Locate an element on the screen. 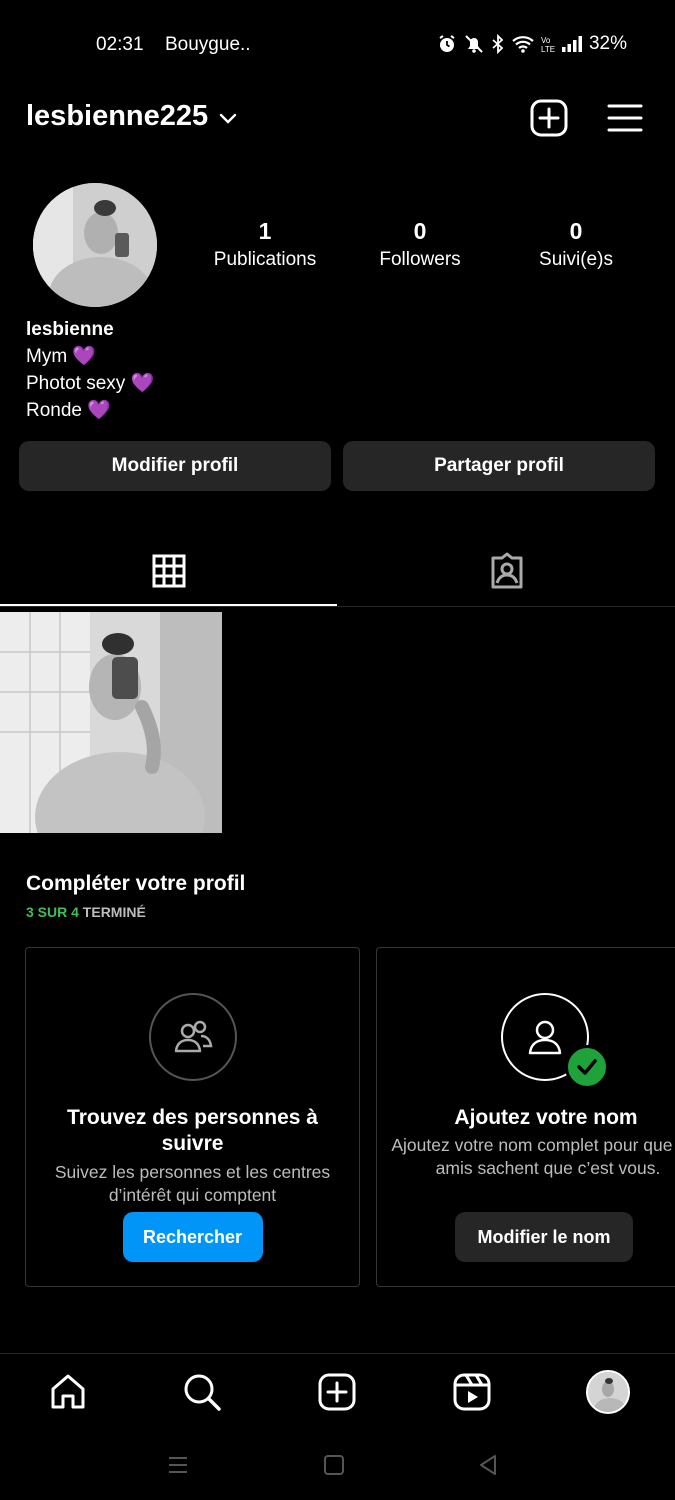 This screenshot has height=1500, width=675. mute-icon is located at coordinates (474, 44).